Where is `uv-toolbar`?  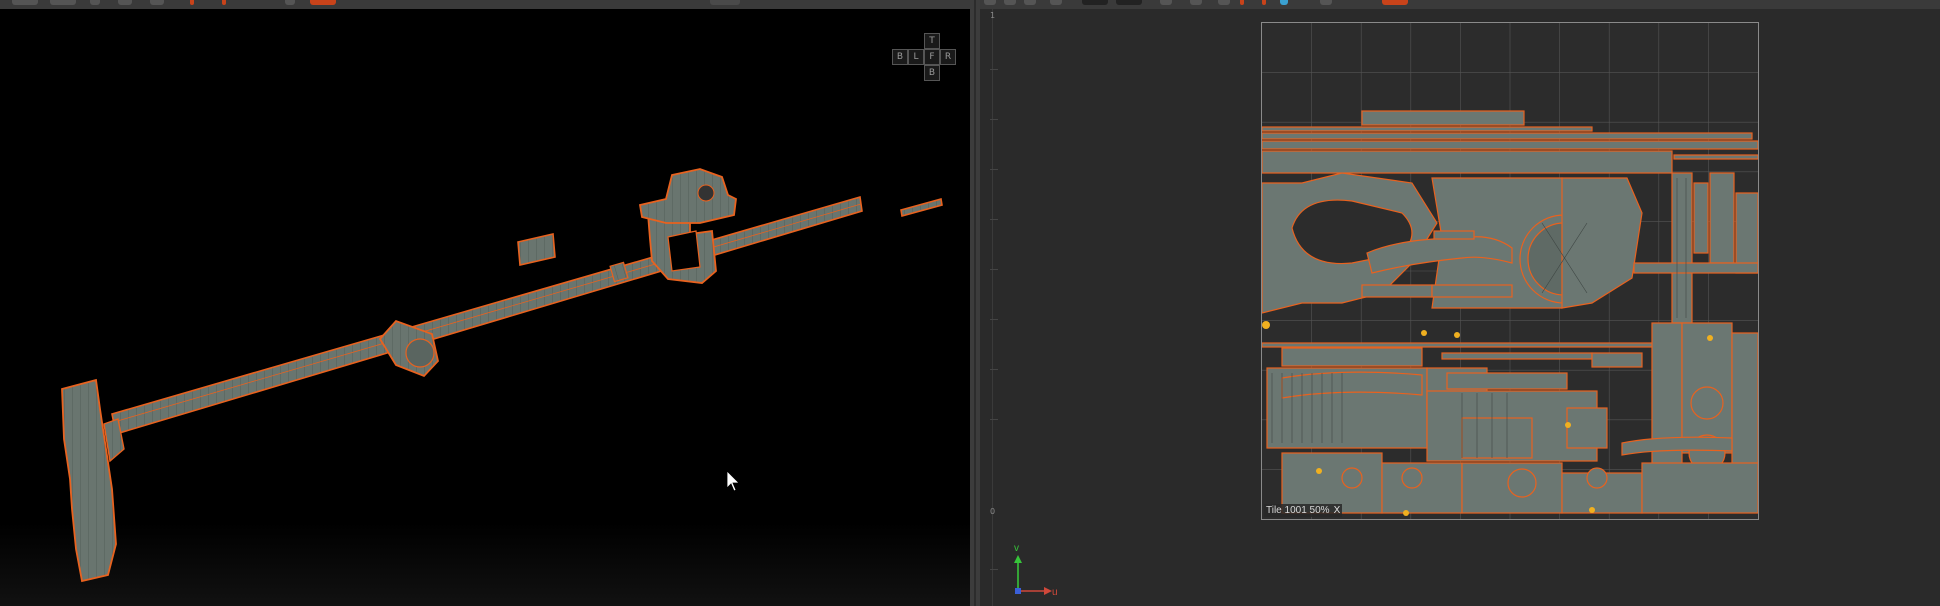 uv-toolbar is located at coordinates (1460, 4).